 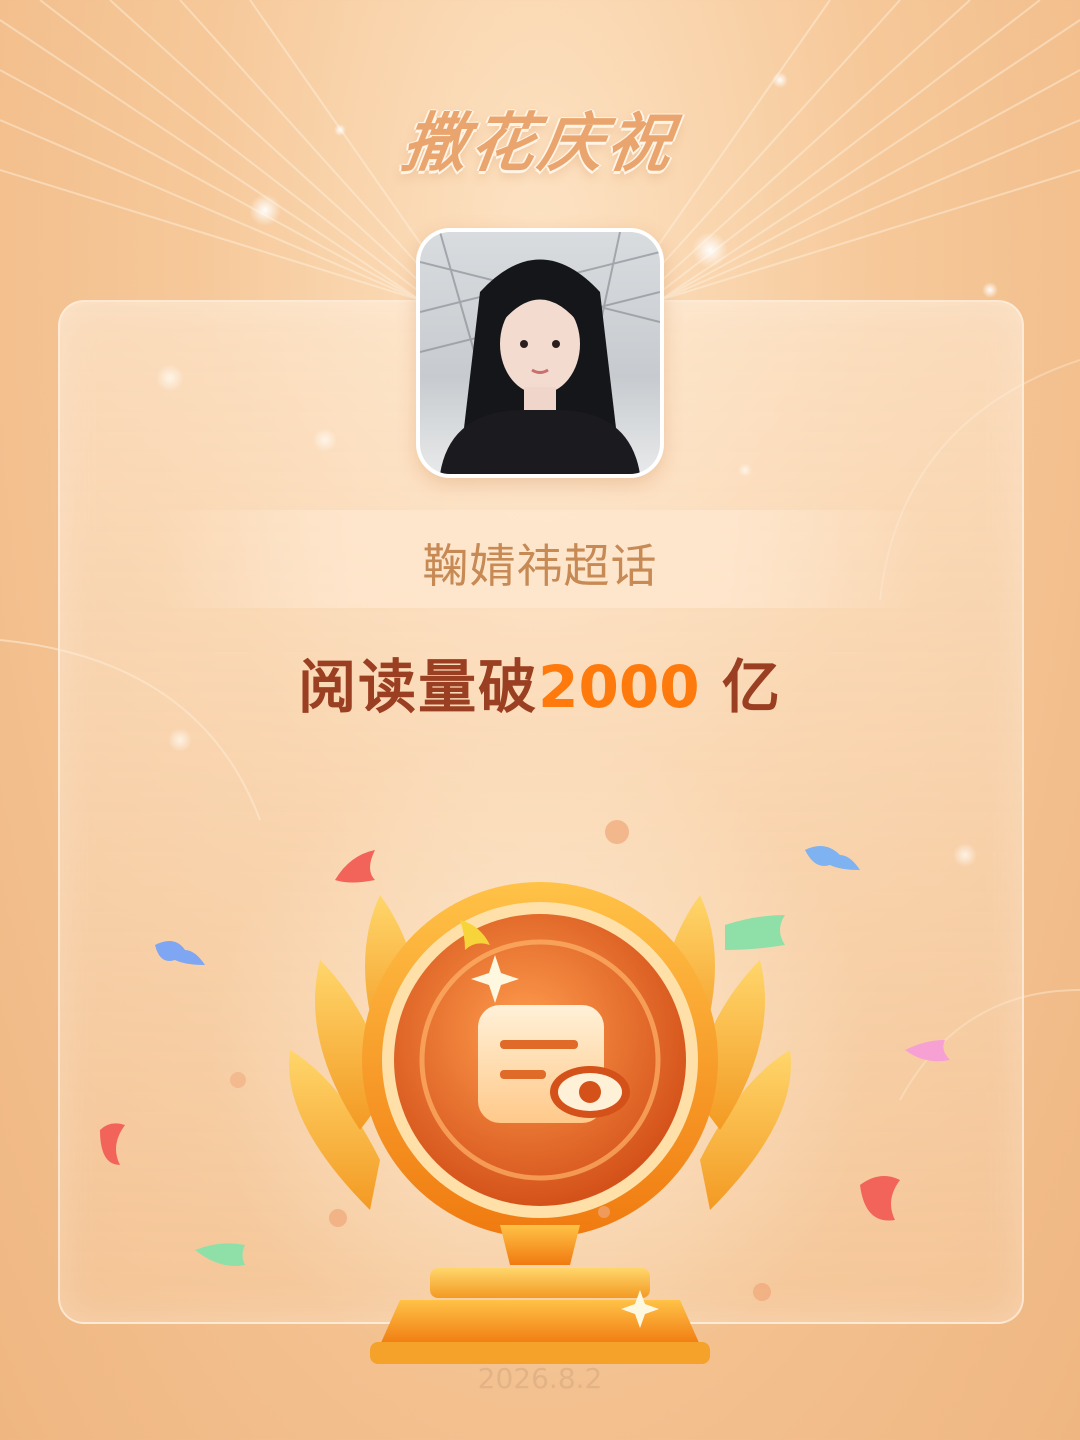 I want to click on milestone-number: 2000, so click(x=619, y=687).